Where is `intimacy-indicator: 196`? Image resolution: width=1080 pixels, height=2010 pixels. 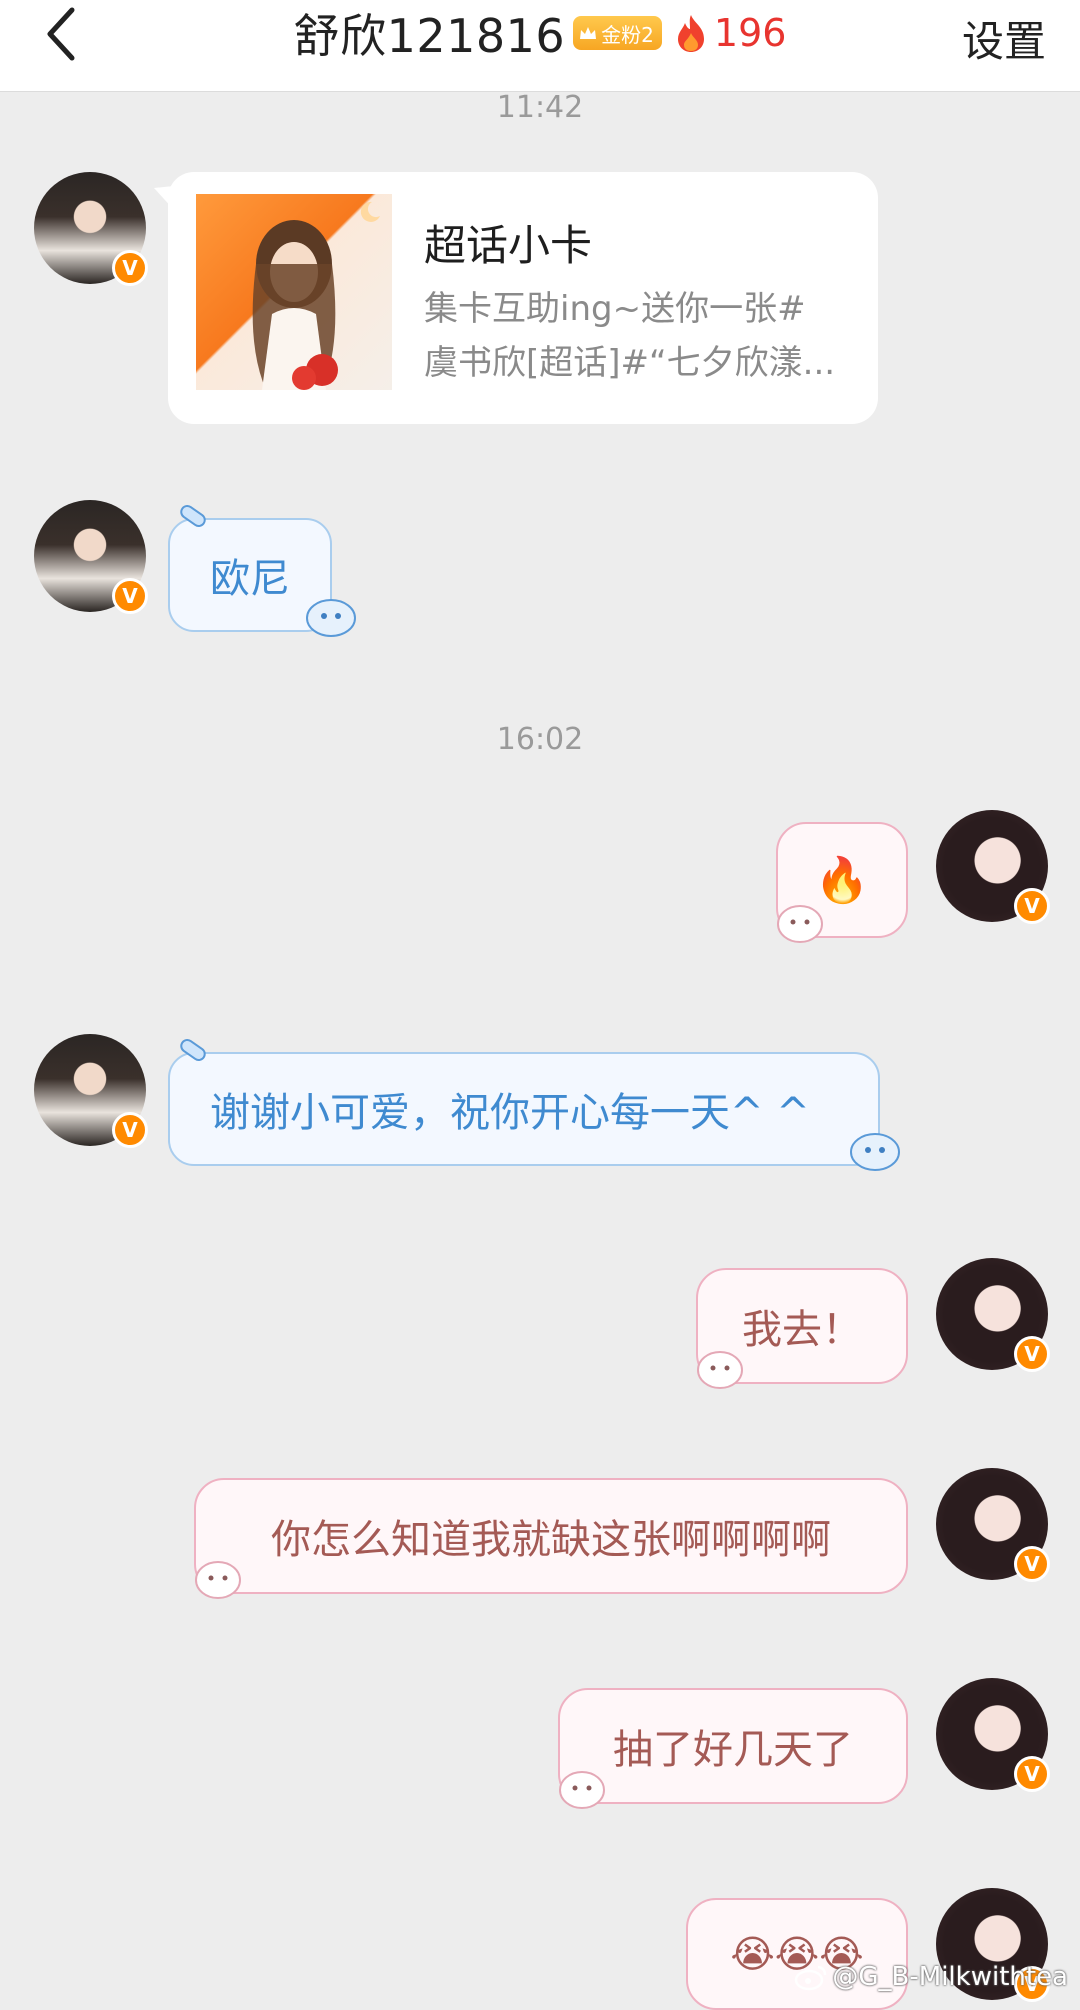
intimacy-indicator: 196 is located at coordinates (730, 33).